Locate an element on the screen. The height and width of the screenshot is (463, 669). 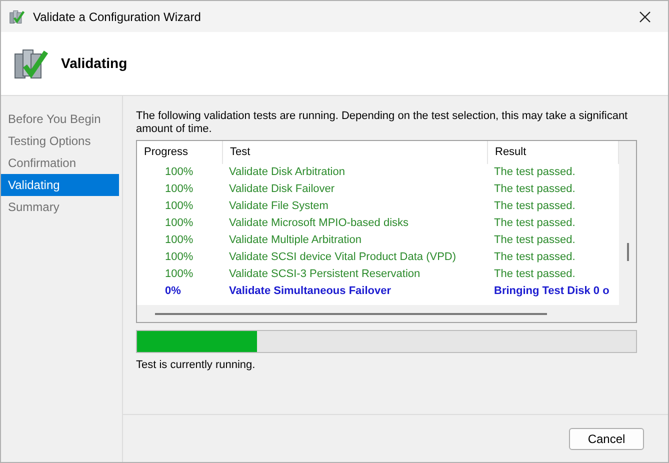
page-title: Validating is located at coordinates (94, 63).